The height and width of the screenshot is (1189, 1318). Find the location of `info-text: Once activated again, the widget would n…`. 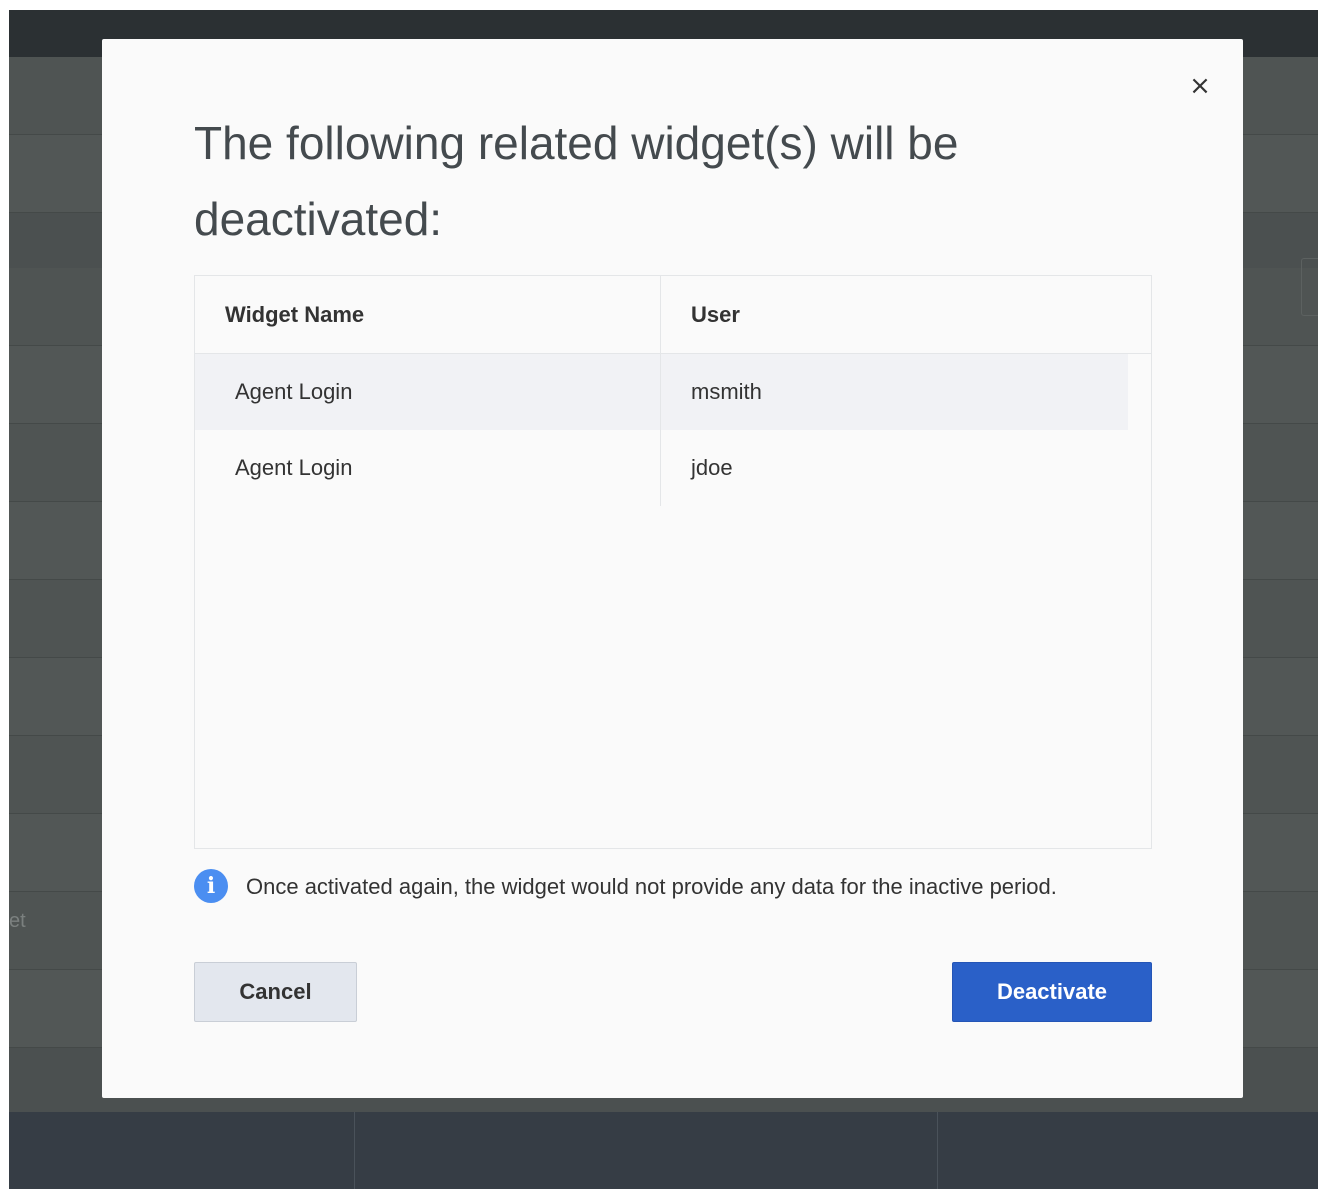

info-text: Once activated again, the widget would n… is located at coordinates (651, 886).